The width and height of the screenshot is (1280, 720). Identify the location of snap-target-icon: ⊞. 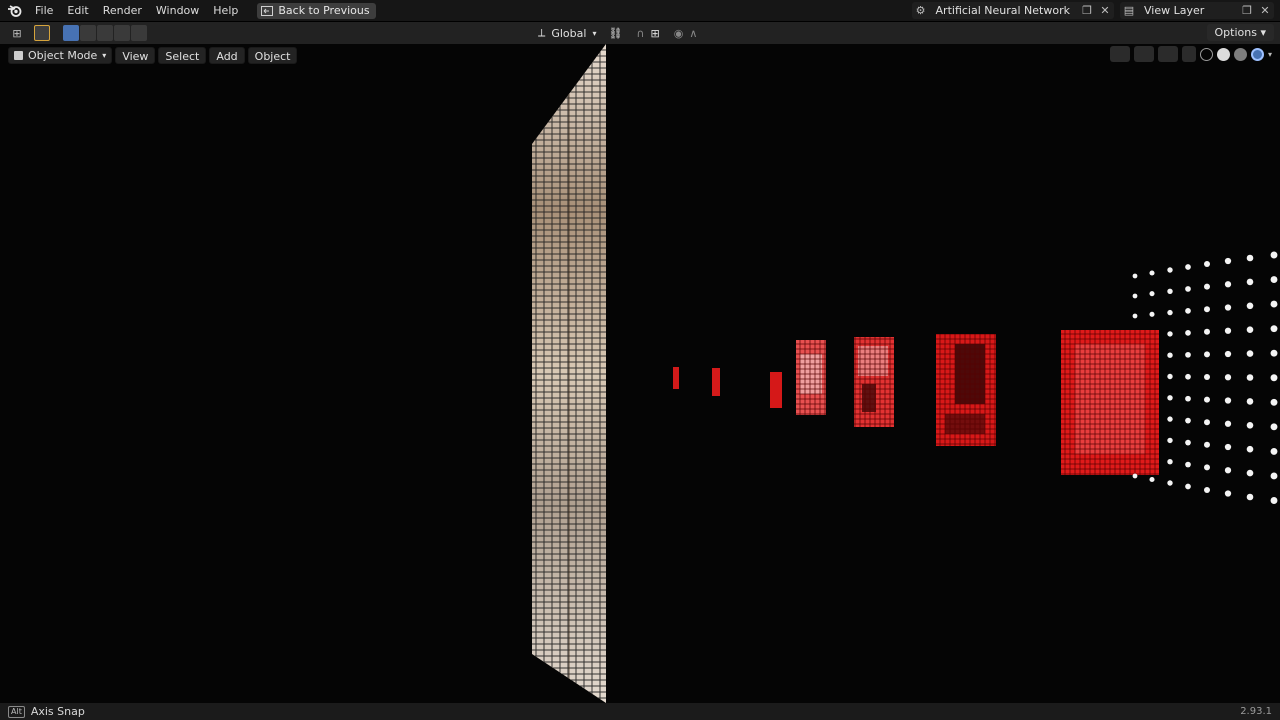
(654, 33).